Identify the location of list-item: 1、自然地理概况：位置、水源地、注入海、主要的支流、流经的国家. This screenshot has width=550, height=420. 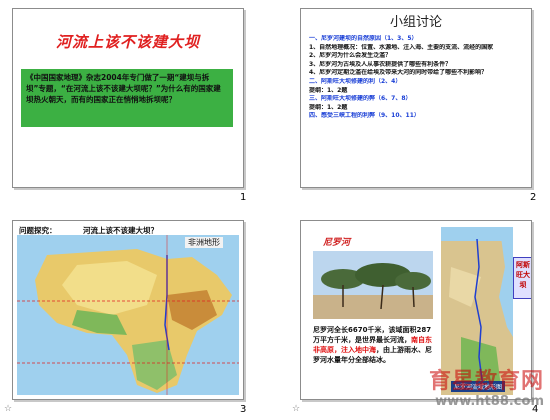
(401, 47).